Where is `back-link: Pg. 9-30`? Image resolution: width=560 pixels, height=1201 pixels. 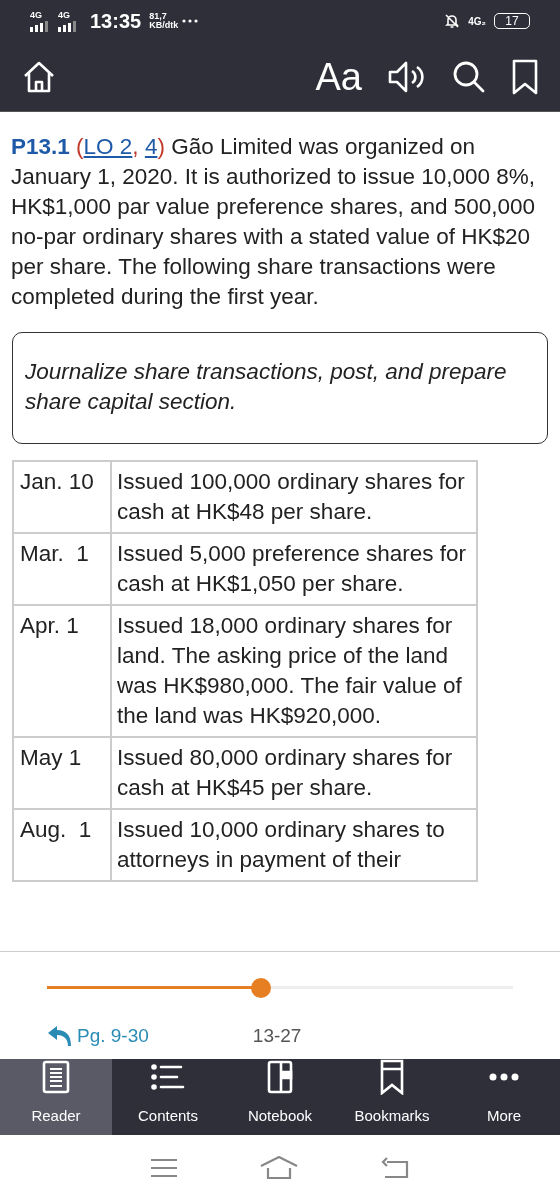
back-link: Pg. 9-30 is located at coordinates (98, 1036).